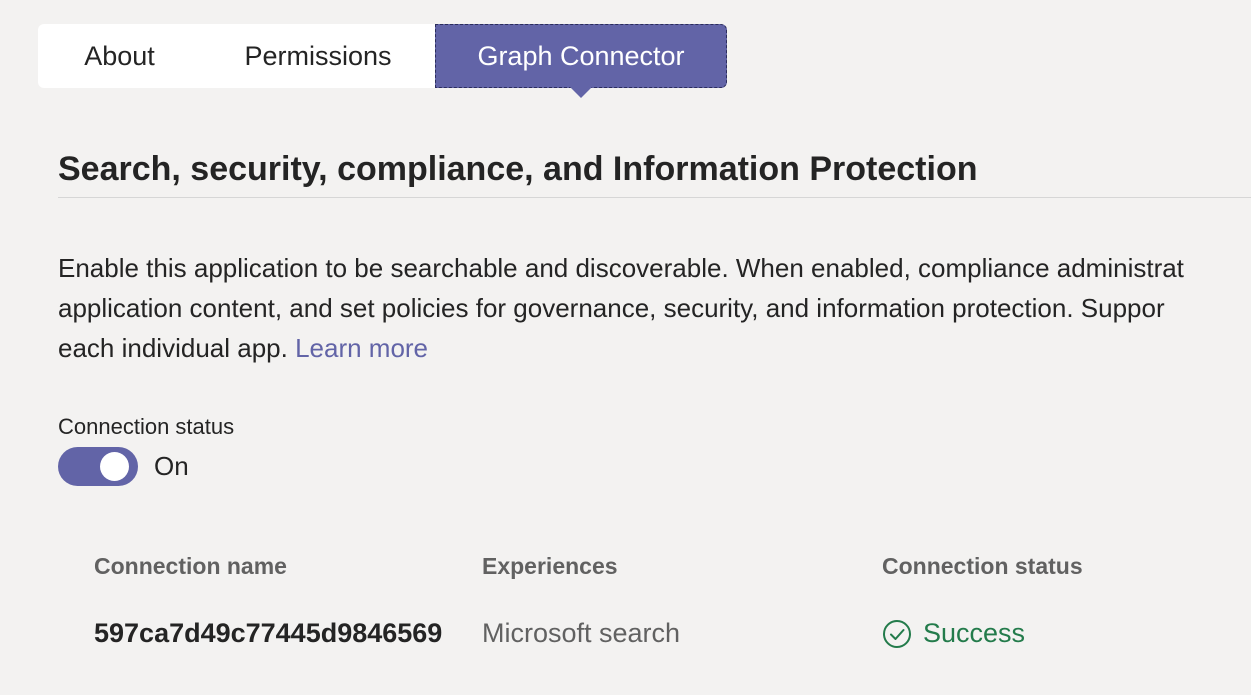 This screenshot has width=1251, height=695. What do you see at coordinates (190, 566) in the screenshot?
I see `column-header-connection-name: Connection name` at bounding box center [190, 566].